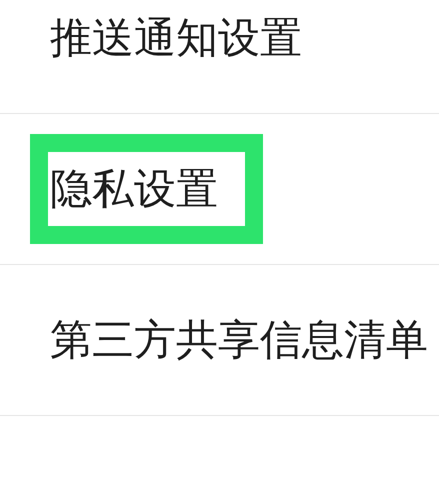 This screenshot has height=477, width=439. I want to click on highlighted-label: 隐私设置, so click(146, 189).